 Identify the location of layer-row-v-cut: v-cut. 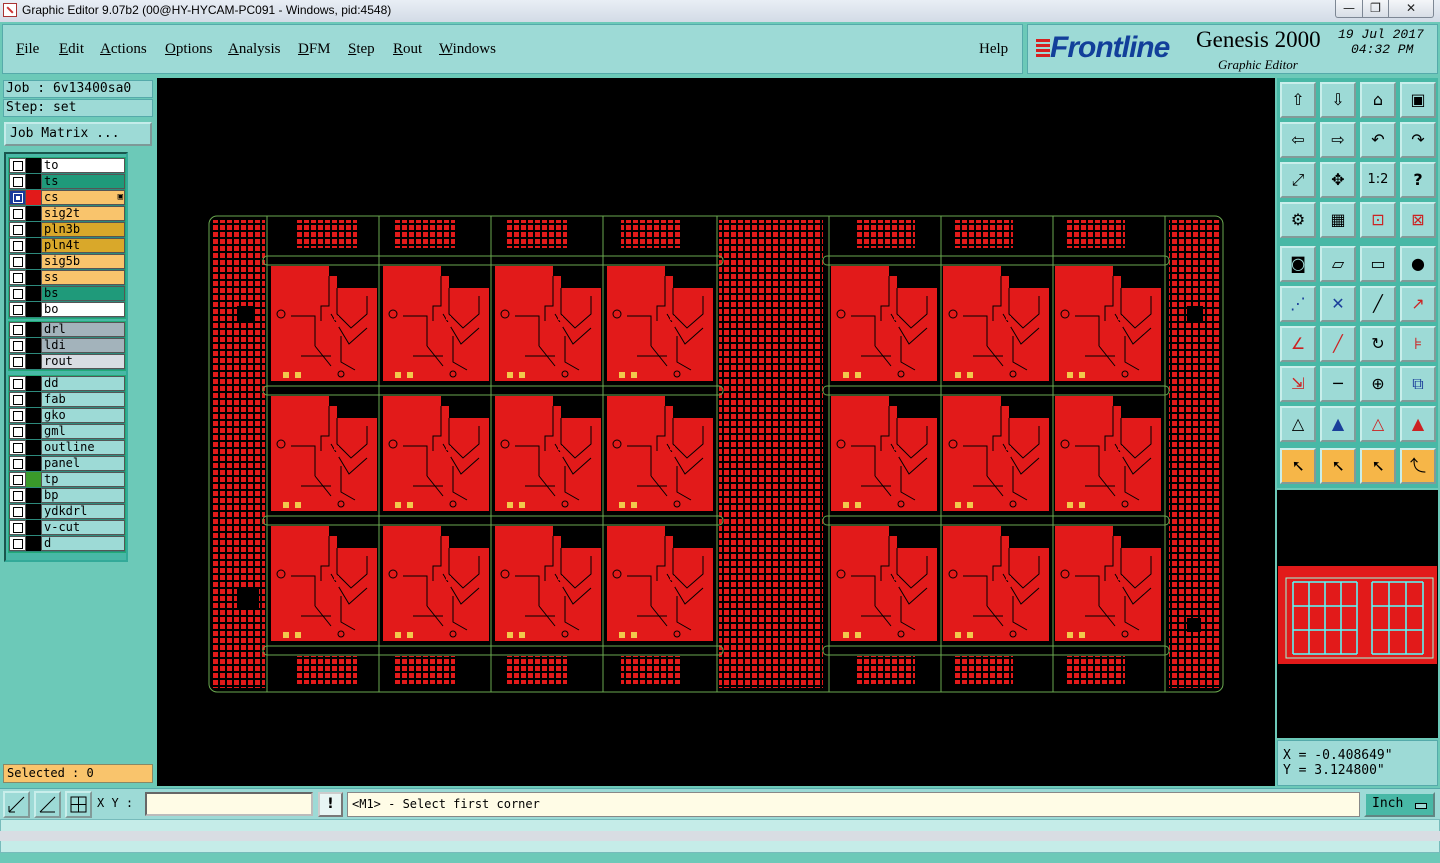
(67, 527).